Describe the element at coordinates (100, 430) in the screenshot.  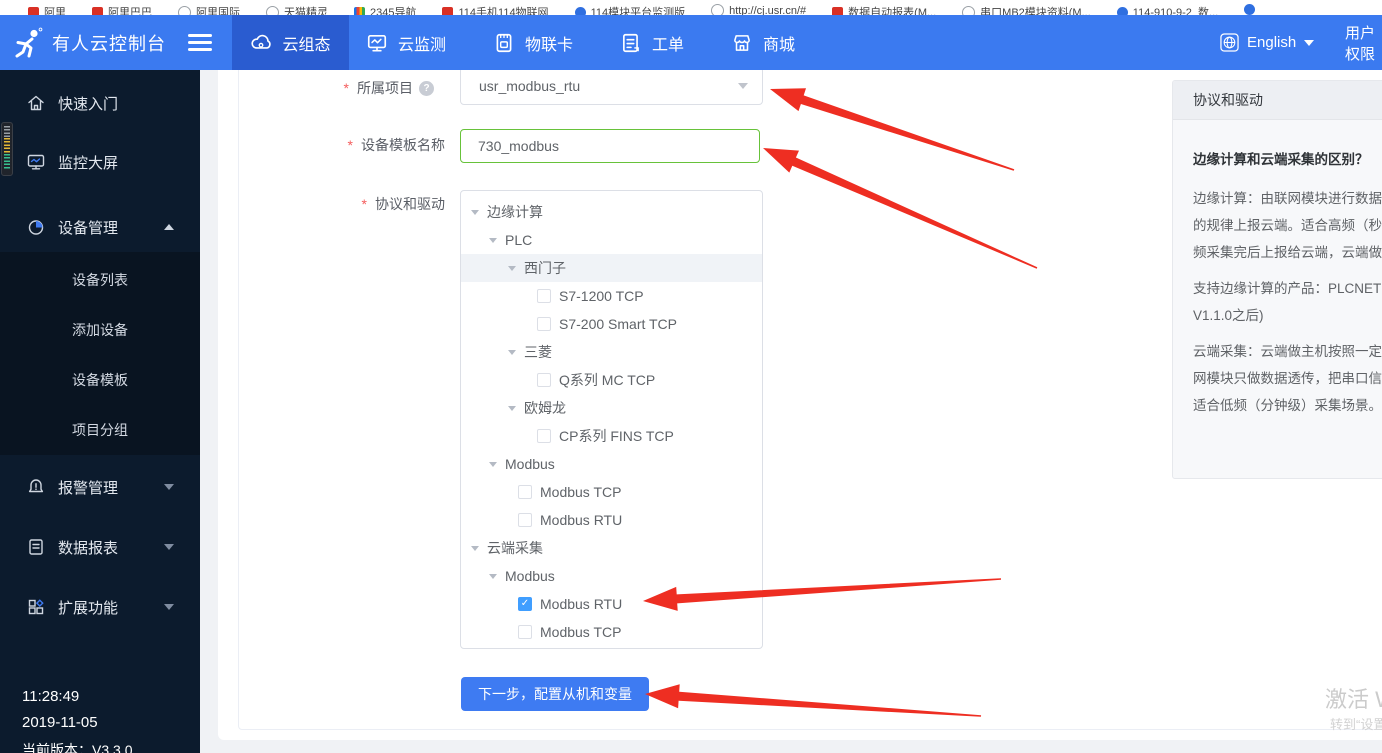
I see `sidebar-item-project-group: 项目分组` at that location.